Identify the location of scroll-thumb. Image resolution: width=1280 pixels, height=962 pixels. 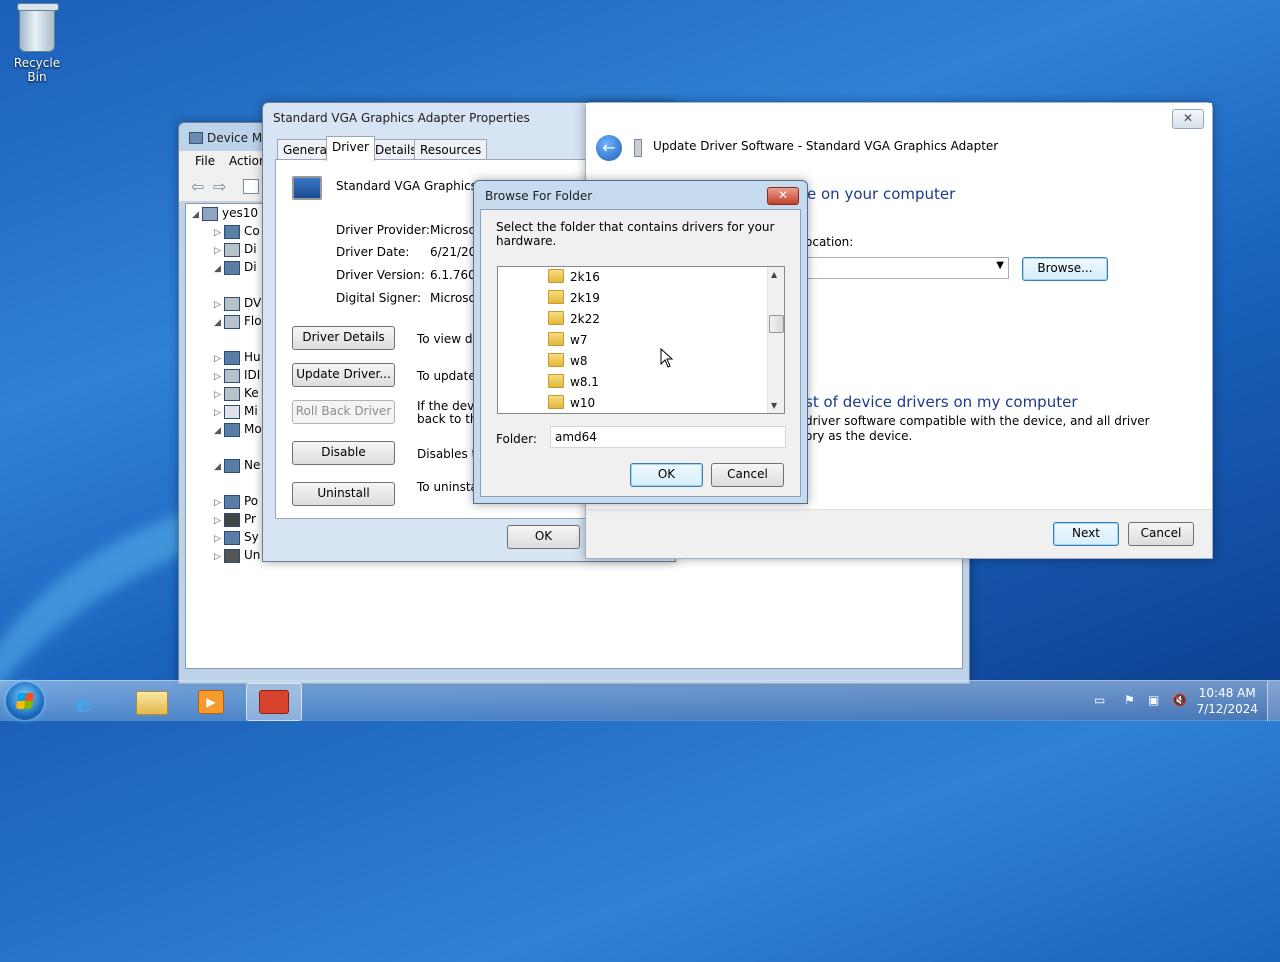
(776, 324).